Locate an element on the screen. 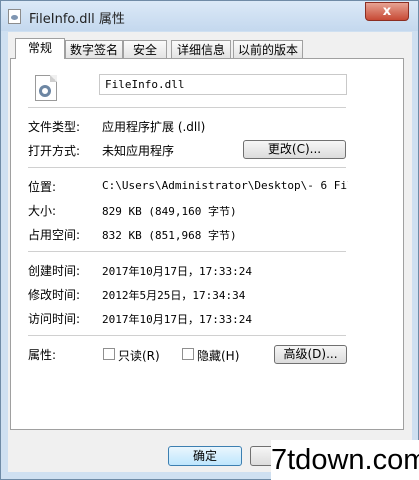 This screenshot has height=480, width=419. size-on-disk-value: 832 KB (851,968 字节) is located at coordinates (169, 235).